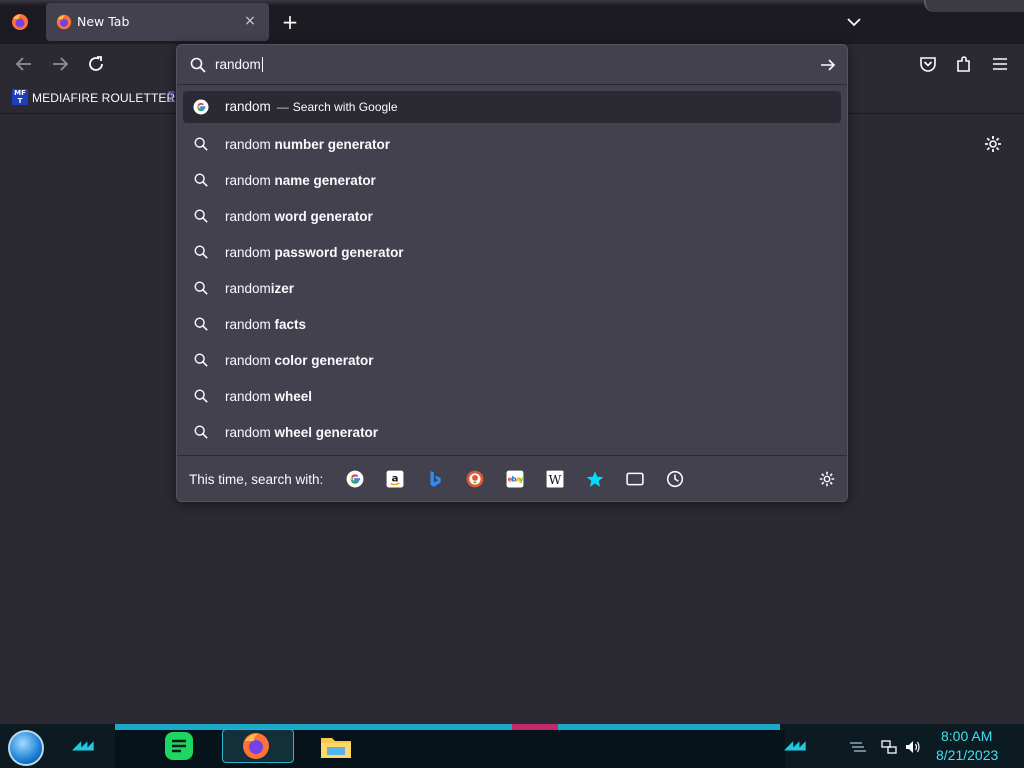  What do you see at coordinates (512, 217) in the screenshot?
I see `search-suggestion: random word generator` at bounding box center [512, 217].